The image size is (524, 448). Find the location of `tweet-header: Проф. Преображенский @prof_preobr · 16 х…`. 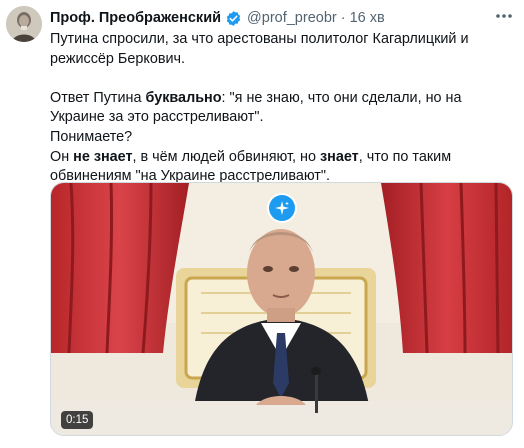

tweet-header: Проф. Преображенский @prof_preobr · 16 х… is located at coordinates (272, 18).